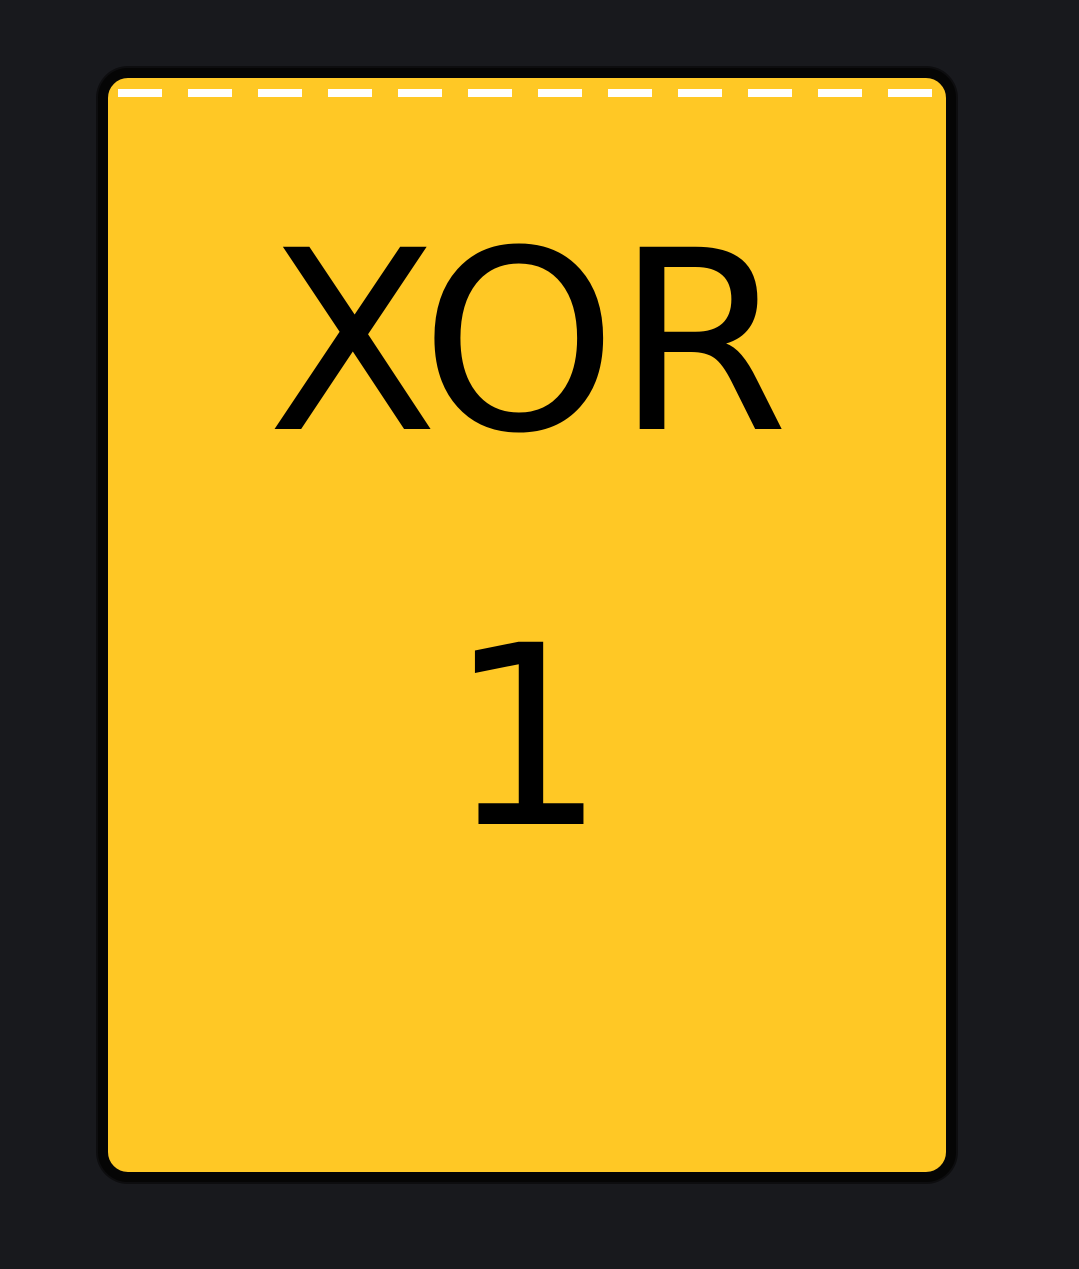  Describe the element at coordinates (527, 737) in the screenshot. I see `gate-output-value: 1` at that location.